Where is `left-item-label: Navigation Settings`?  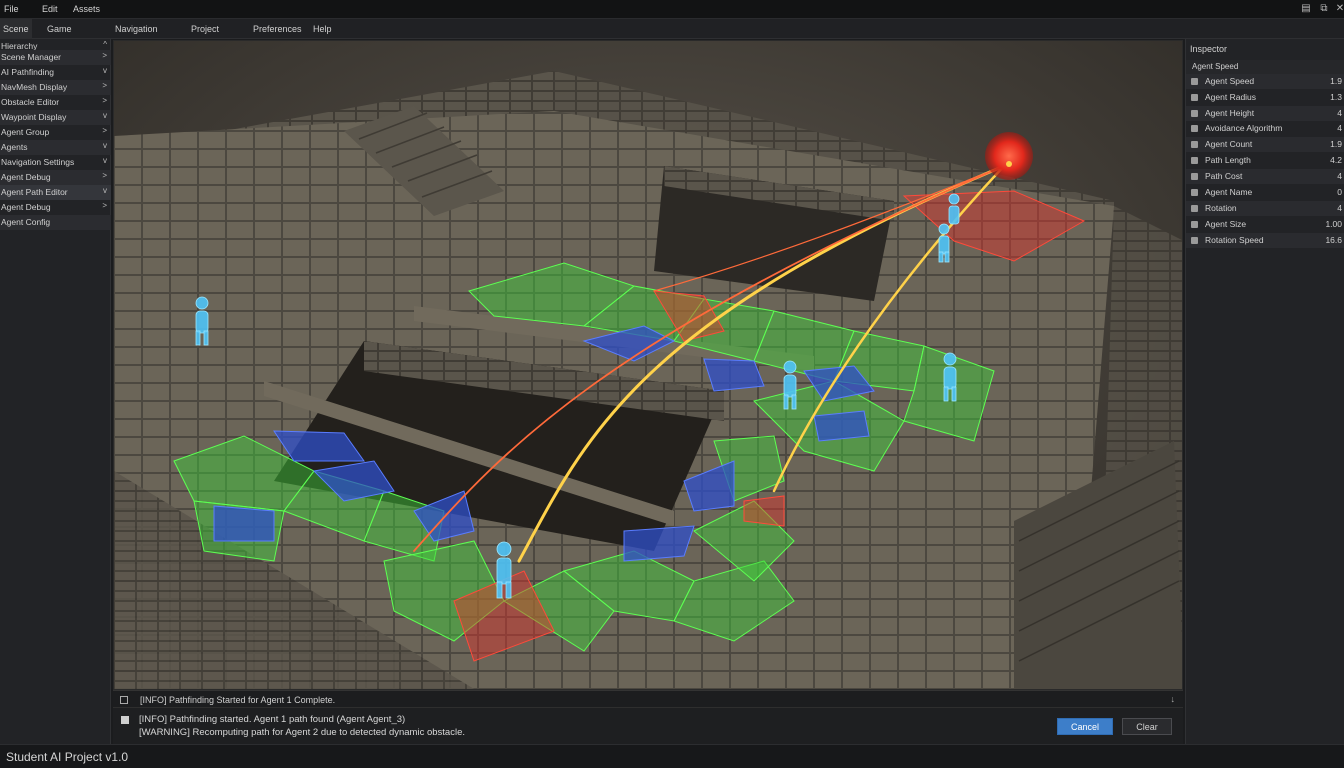 left-item-label: Navigation Settings is located at coordinates (38, 162).